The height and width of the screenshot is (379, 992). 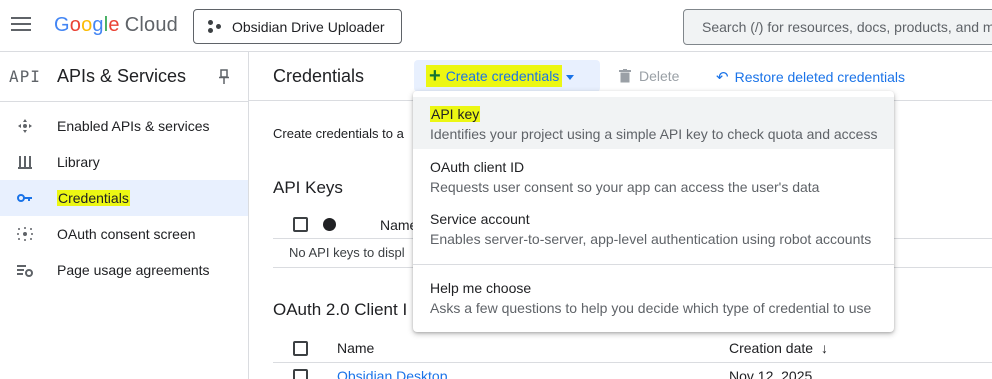 What do you see at coordinates (340, 309) in the screenshot?
I see `oauth-clients-title: OAuth 2.0 Client I` at bounding box center [340, 309].